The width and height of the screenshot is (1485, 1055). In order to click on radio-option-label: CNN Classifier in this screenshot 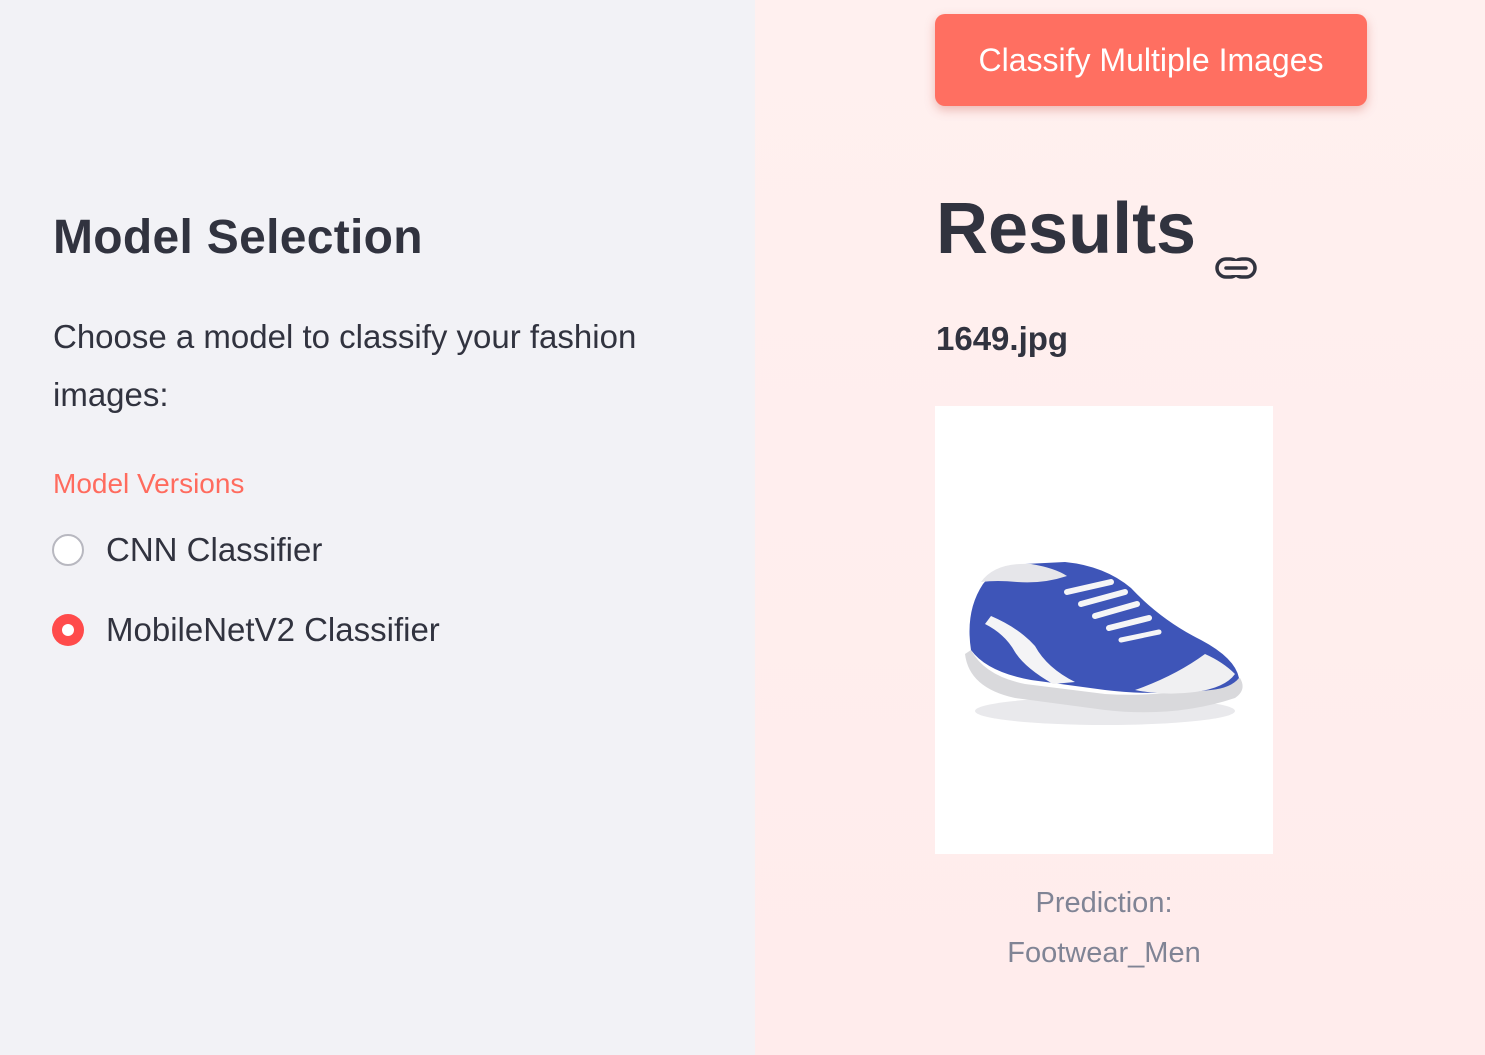, I will do `click(214, 549)`.